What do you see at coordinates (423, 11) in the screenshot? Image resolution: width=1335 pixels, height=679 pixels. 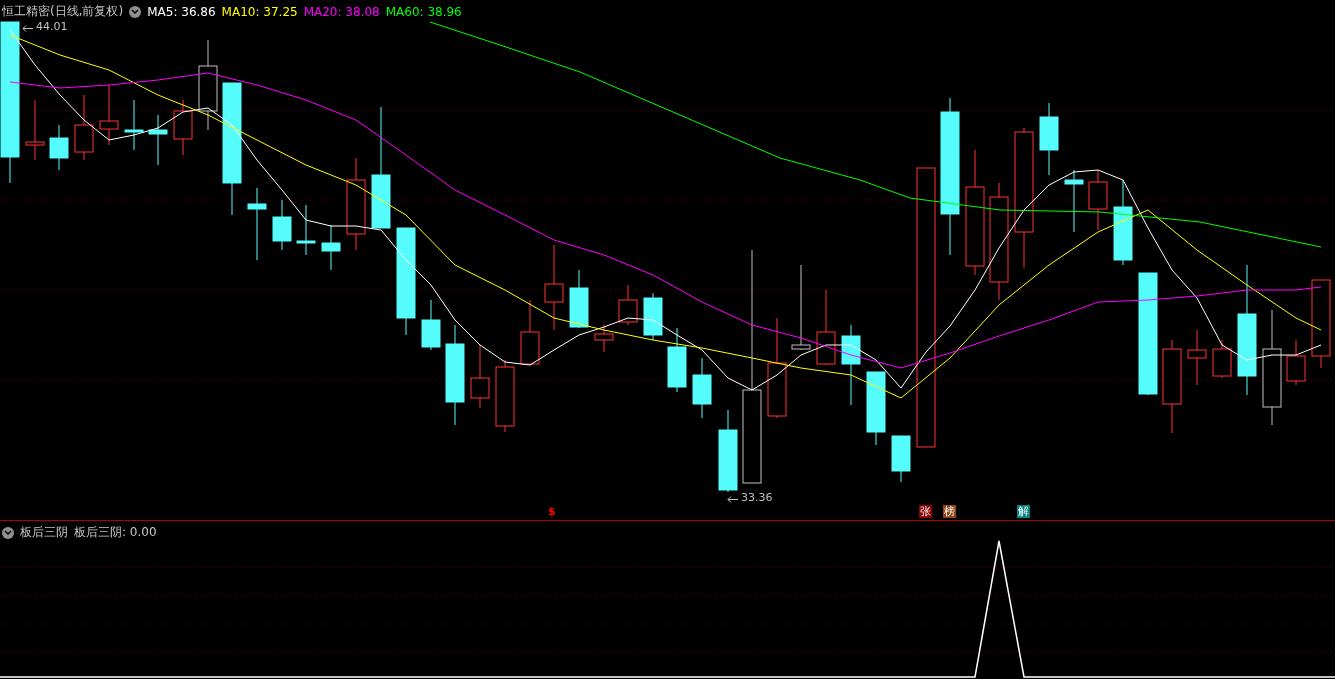 I see `ma-value: MA60: 38.96` at bounding box center [423, 11].